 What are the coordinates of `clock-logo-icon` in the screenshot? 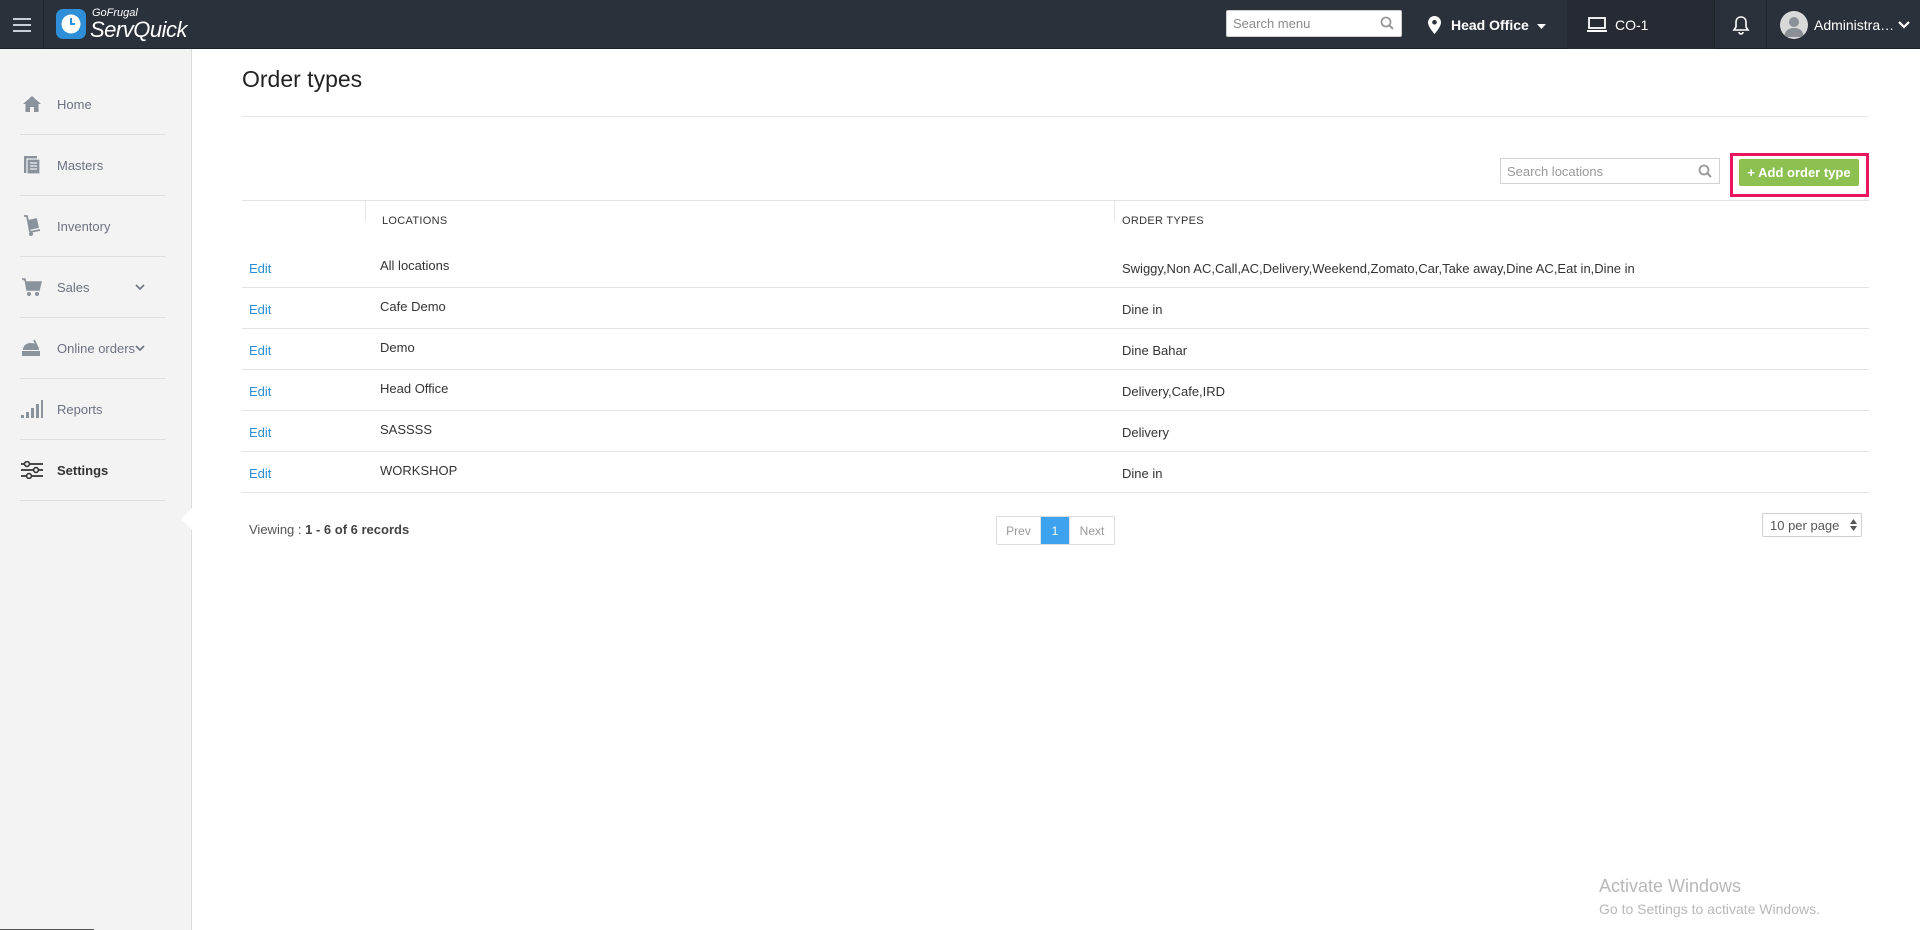 It's located at (71, 24).